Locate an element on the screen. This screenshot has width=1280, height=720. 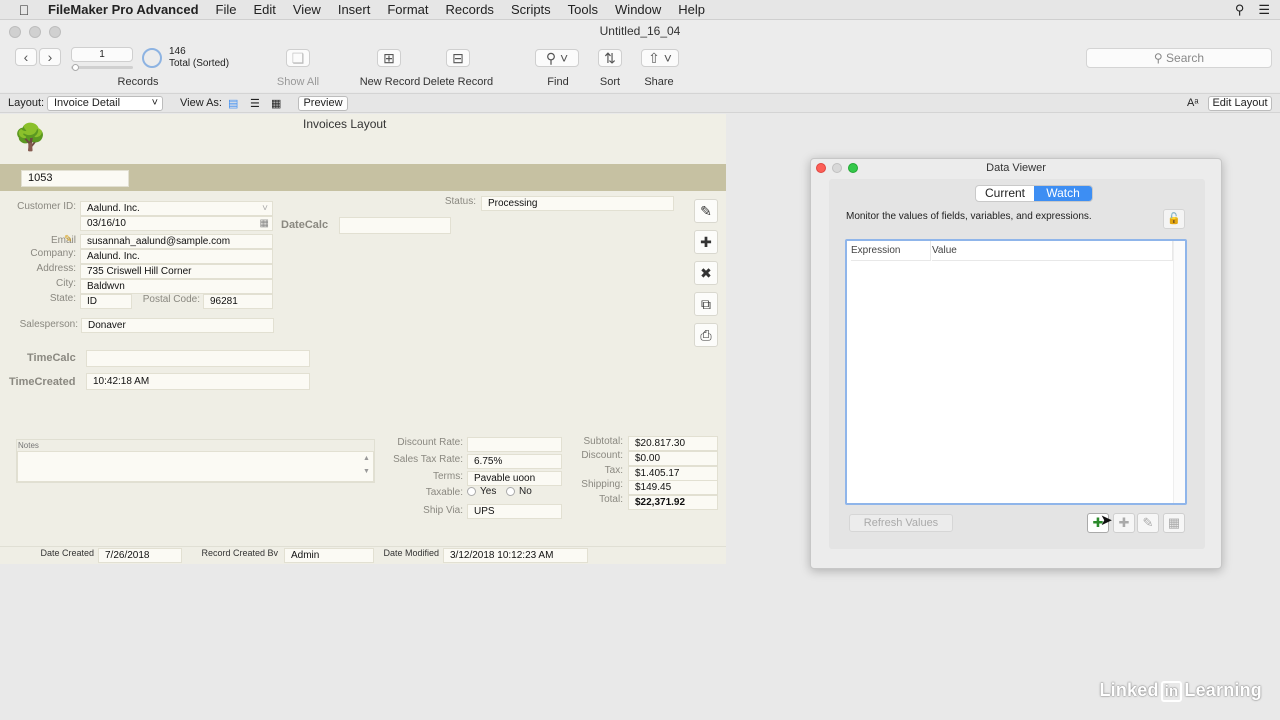
list-view-icon: ☰ is located at coordinates (255, 103).